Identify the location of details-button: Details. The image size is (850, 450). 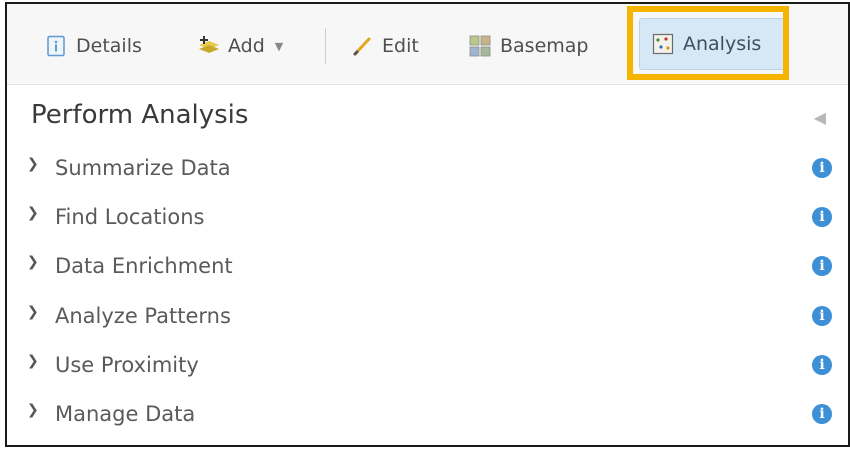
(93, 46).